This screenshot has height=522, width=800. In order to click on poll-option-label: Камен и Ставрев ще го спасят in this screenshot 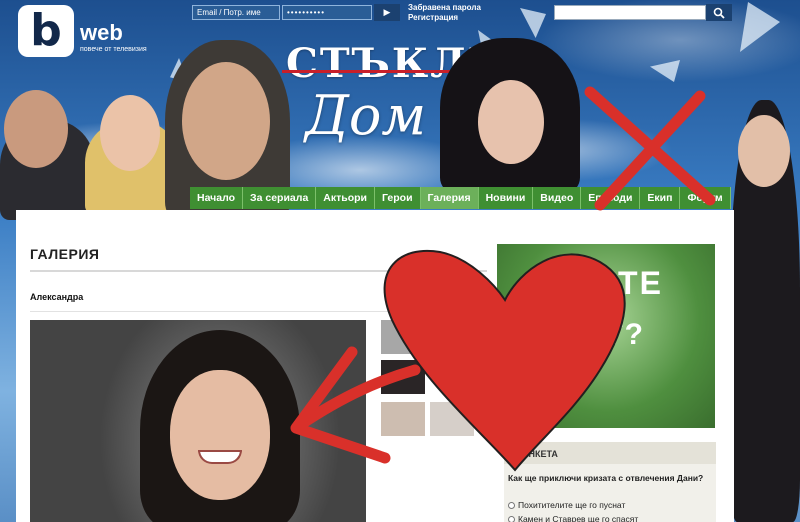, I will do `click(578, 518)`.